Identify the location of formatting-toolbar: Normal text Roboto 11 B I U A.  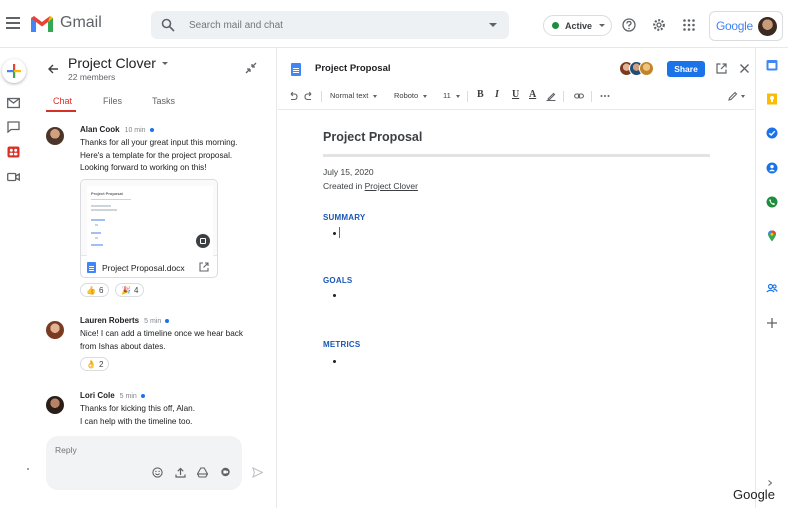
(516, 97).